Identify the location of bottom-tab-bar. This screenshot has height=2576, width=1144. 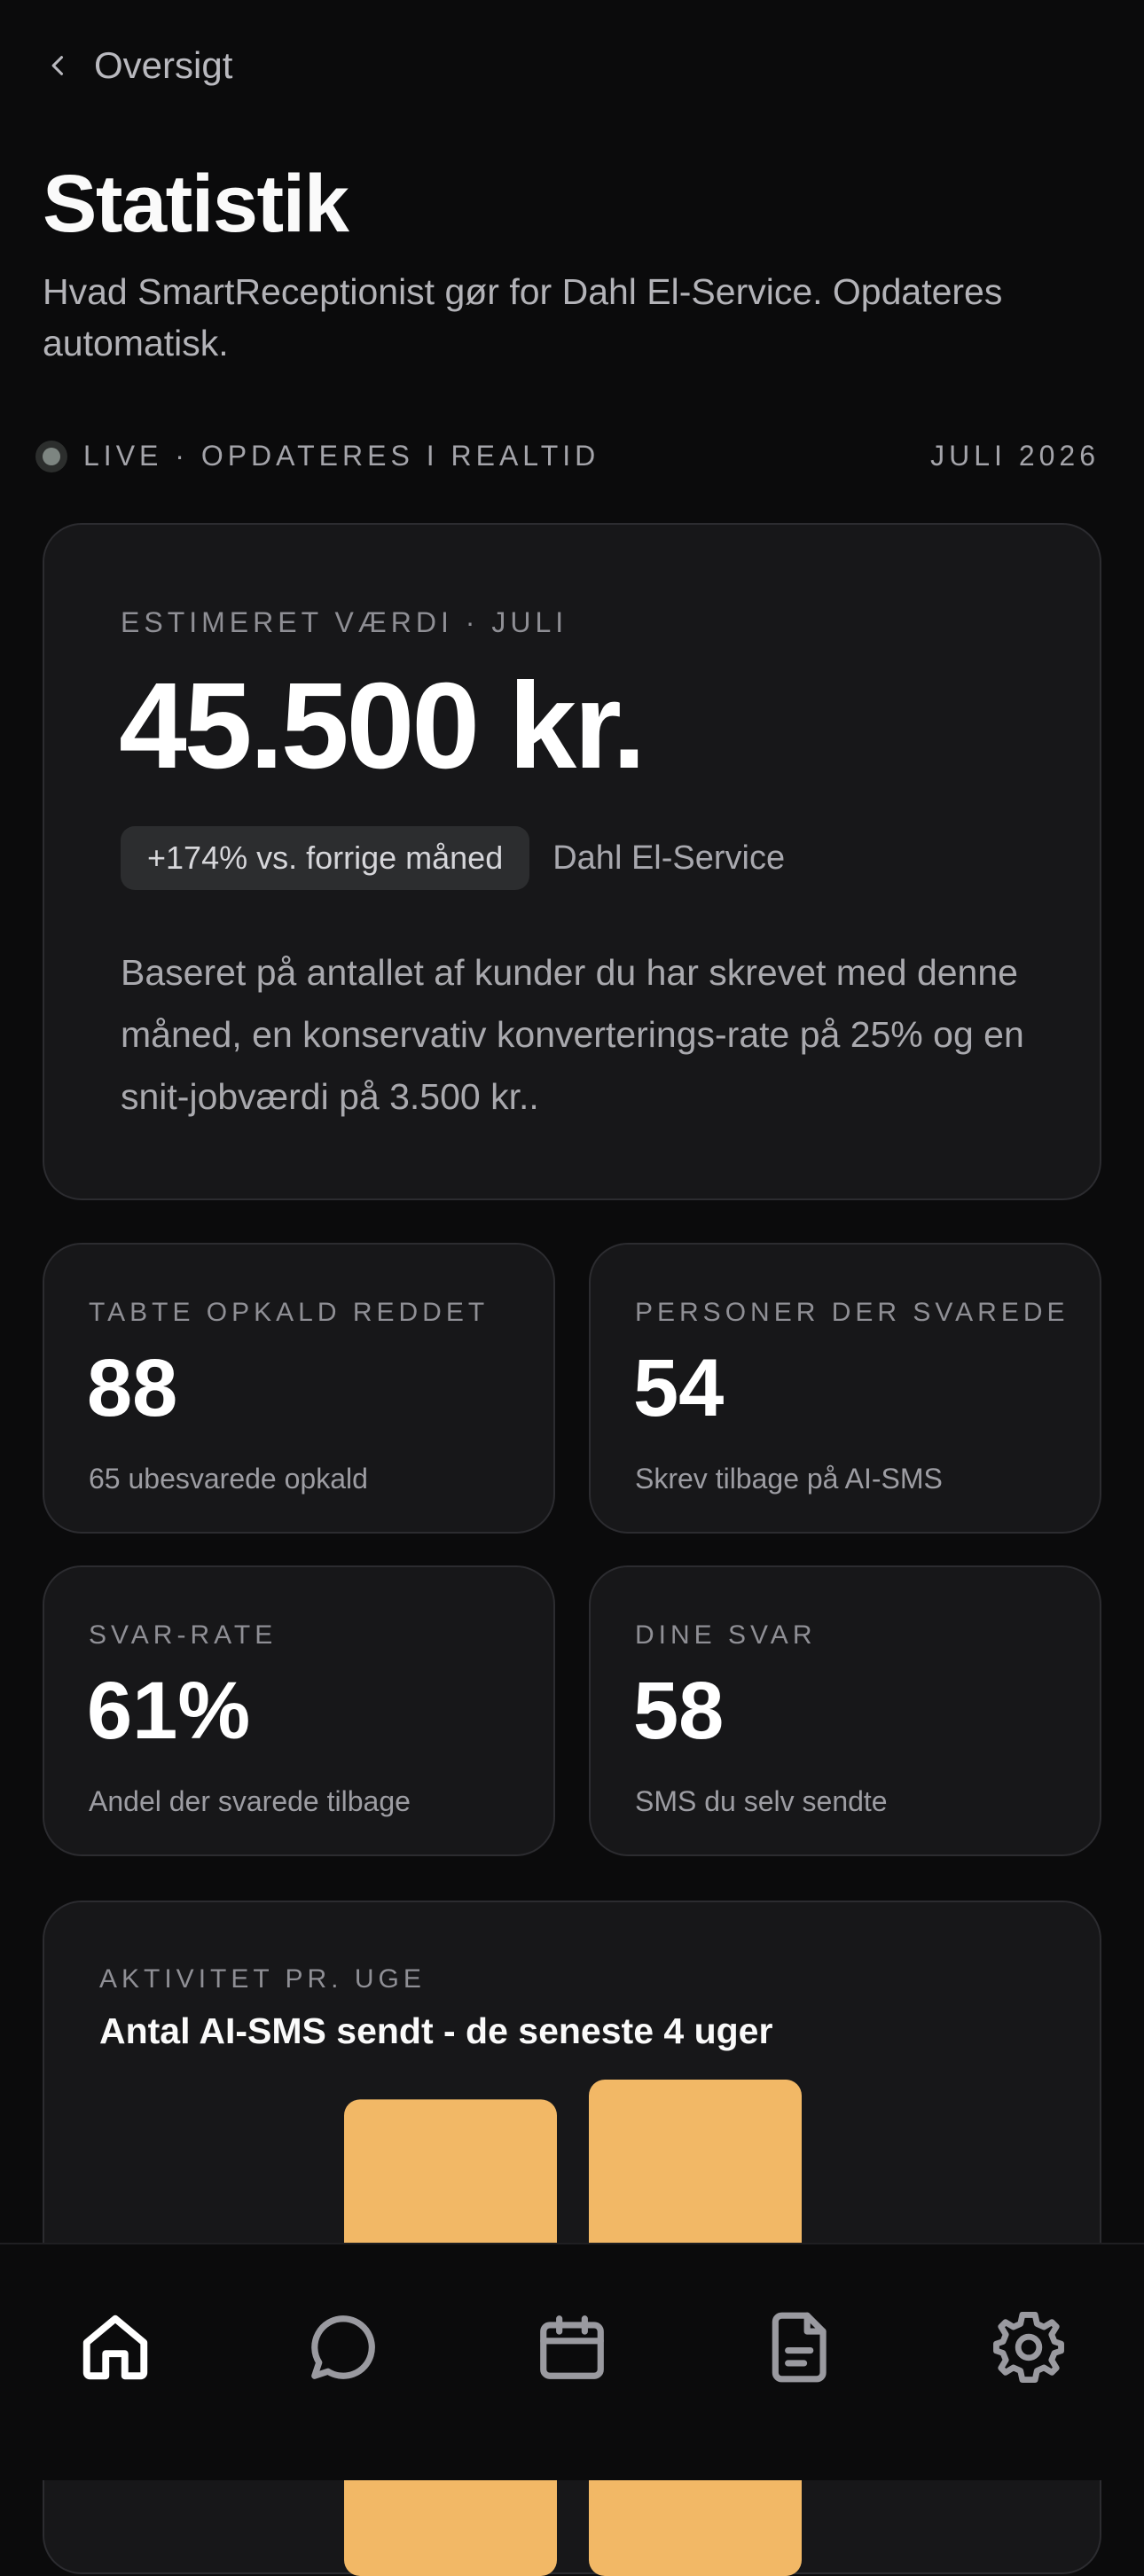
(572, 2361).